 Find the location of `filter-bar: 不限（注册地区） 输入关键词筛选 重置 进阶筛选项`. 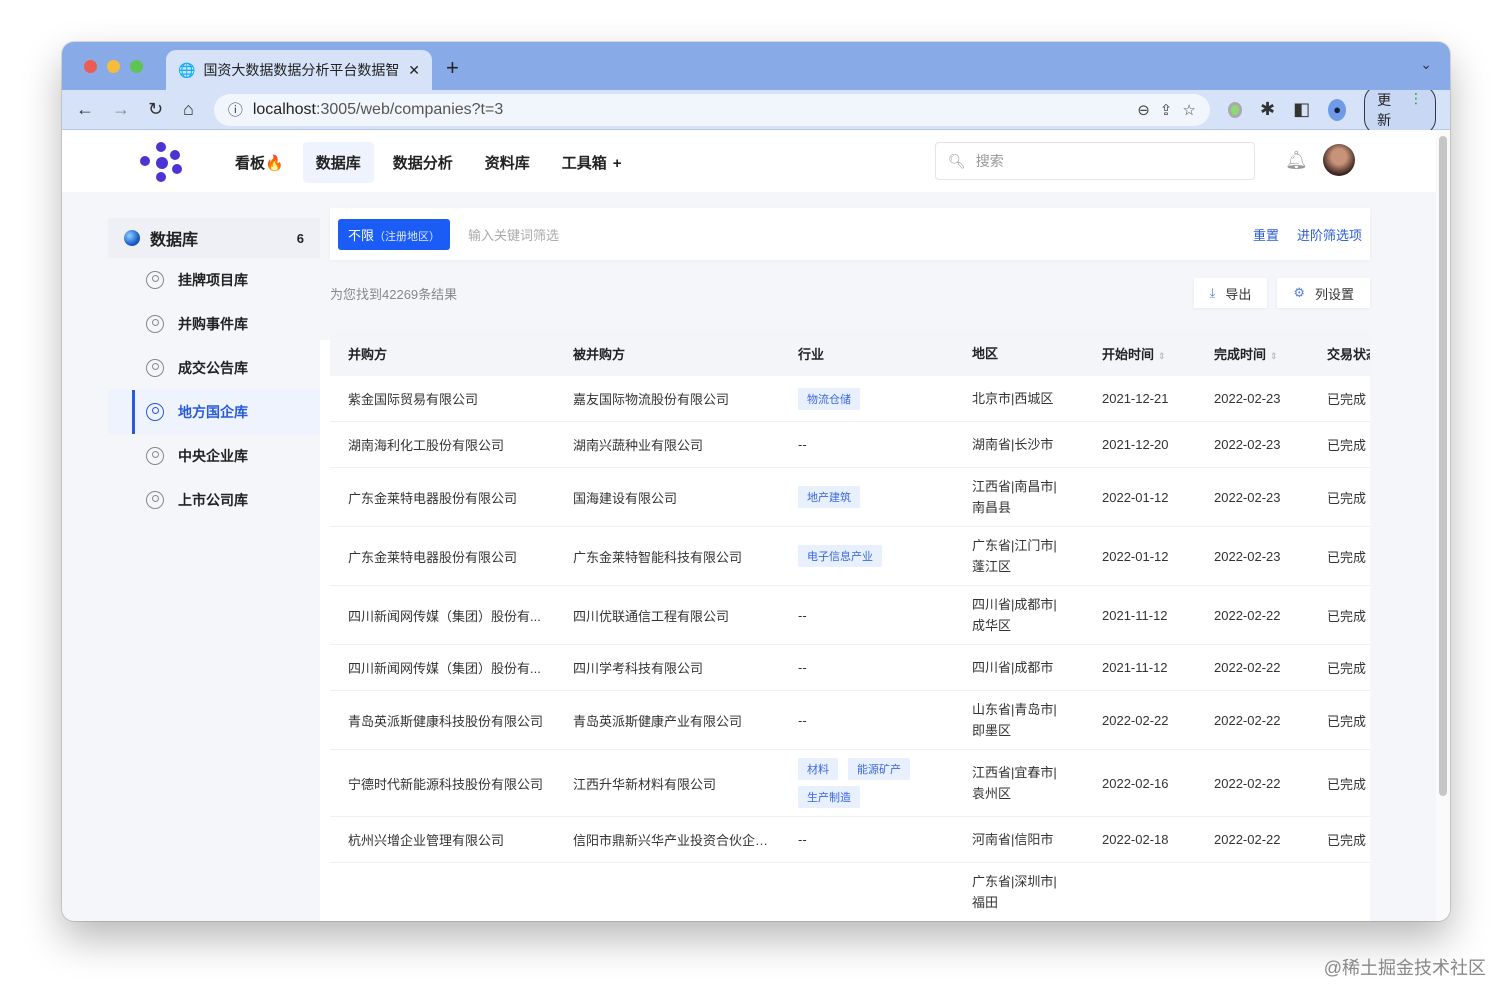

filter-bar: 不限（注册地区） 输入关键词筛选 重置 进阶筛选项 is located at coordinates (850, 234).